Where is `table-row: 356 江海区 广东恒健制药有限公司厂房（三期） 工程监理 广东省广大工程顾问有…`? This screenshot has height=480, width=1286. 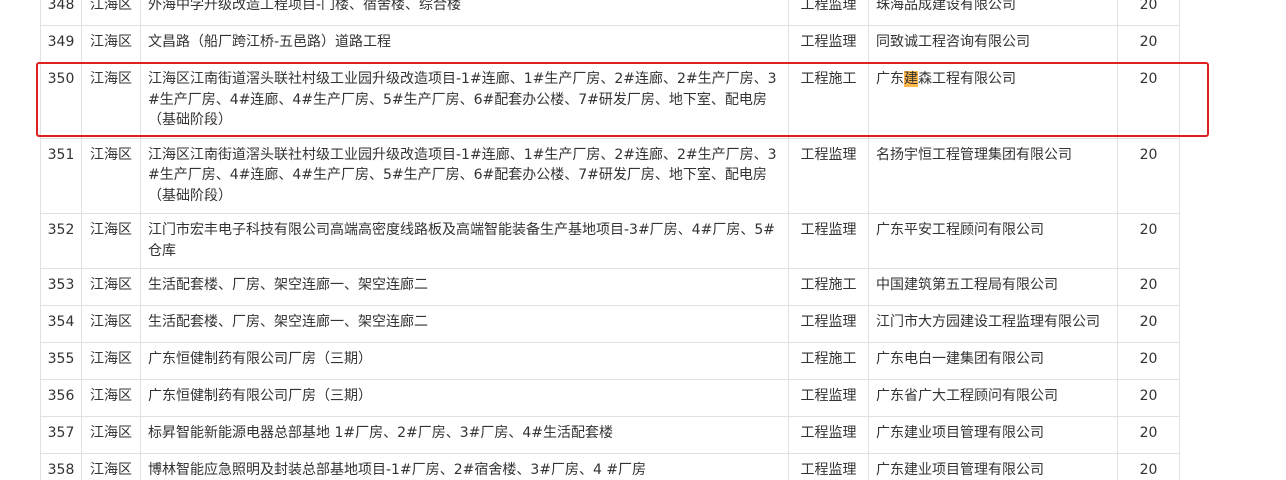
table-row: 356 江海区 广东恒健制药有限公司厂房（三期） 工程监理 广东省广大工程顾问有… is located at coordinates (610, 398).